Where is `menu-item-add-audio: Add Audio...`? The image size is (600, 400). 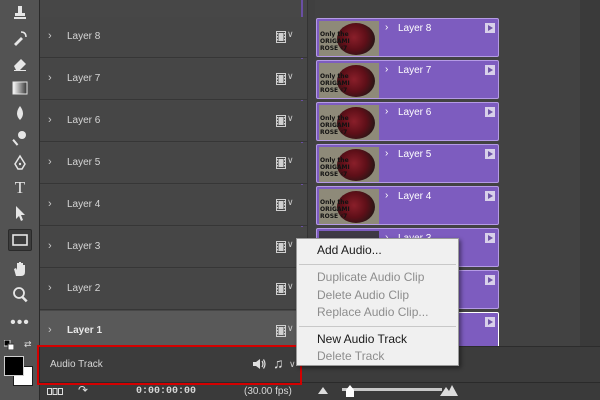
menu-item-add-audio: Add Audio... is located at coordinates (349, 250).